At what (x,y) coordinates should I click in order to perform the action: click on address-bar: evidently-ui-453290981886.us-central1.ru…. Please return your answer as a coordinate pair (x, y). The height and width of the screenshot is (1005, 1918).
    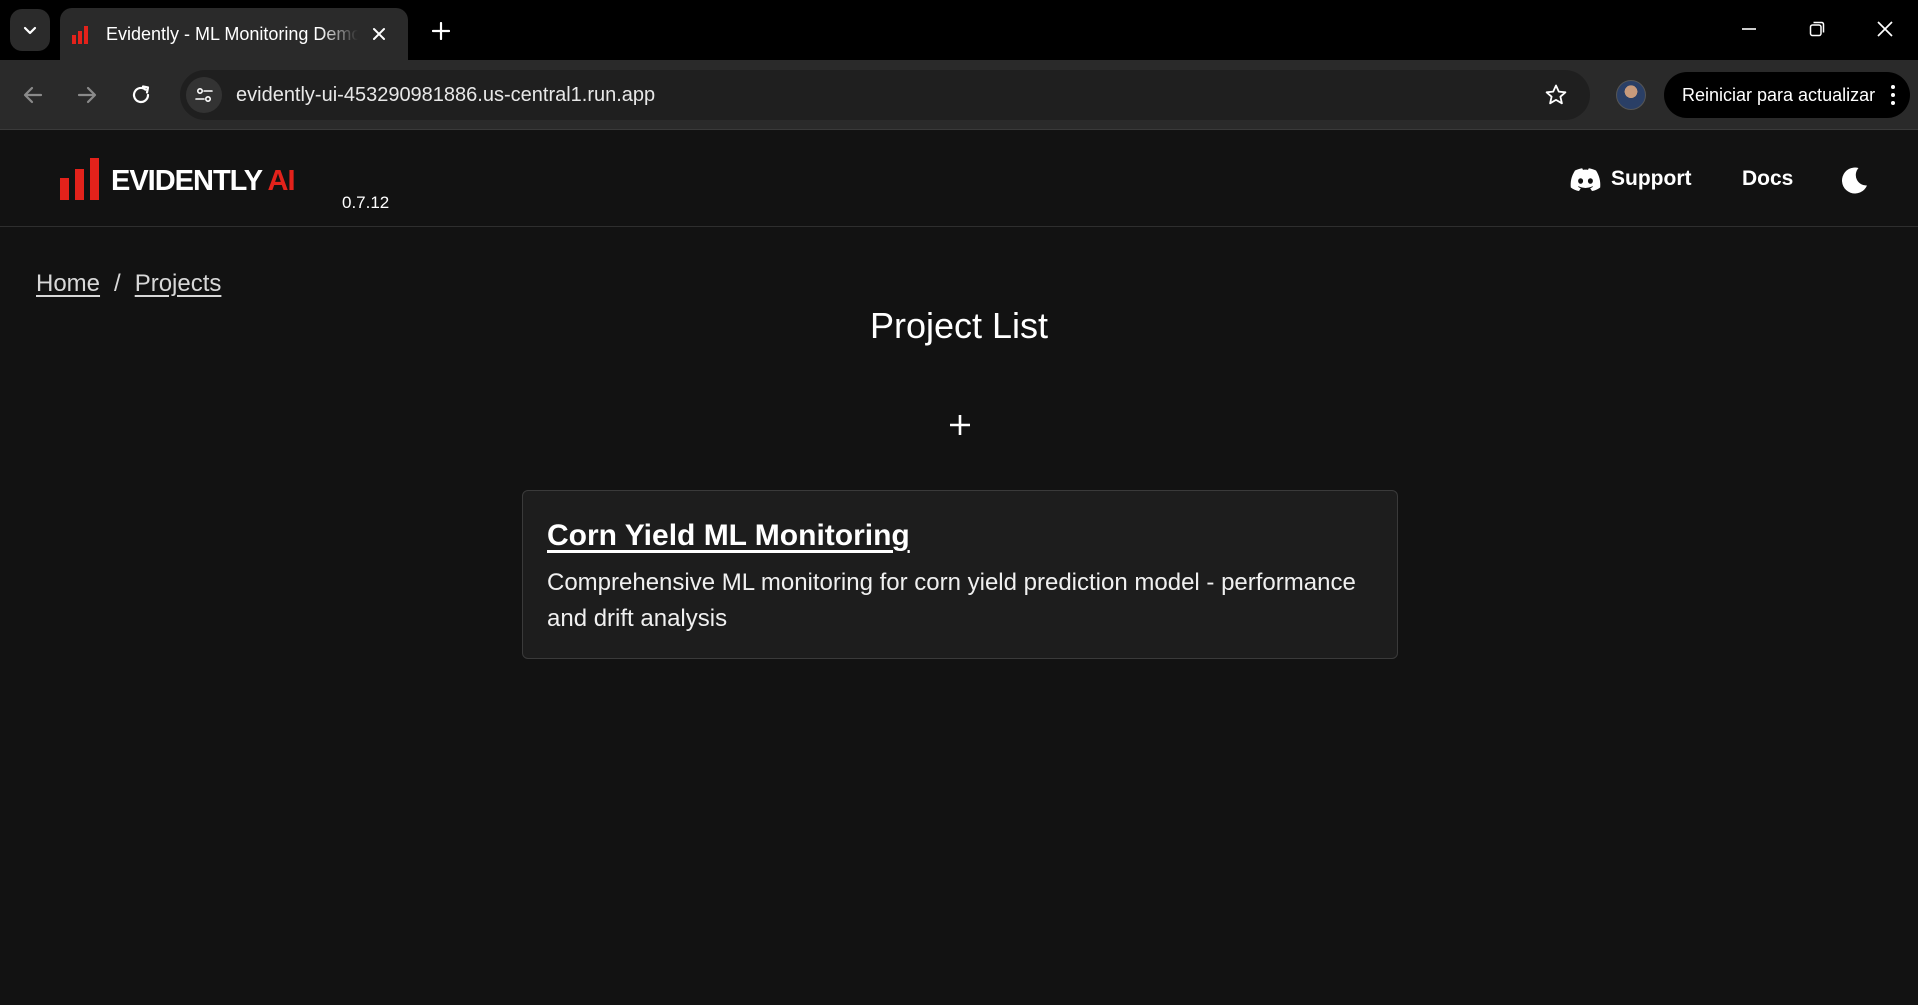
    Looking at the image, I should click on (885, 95).